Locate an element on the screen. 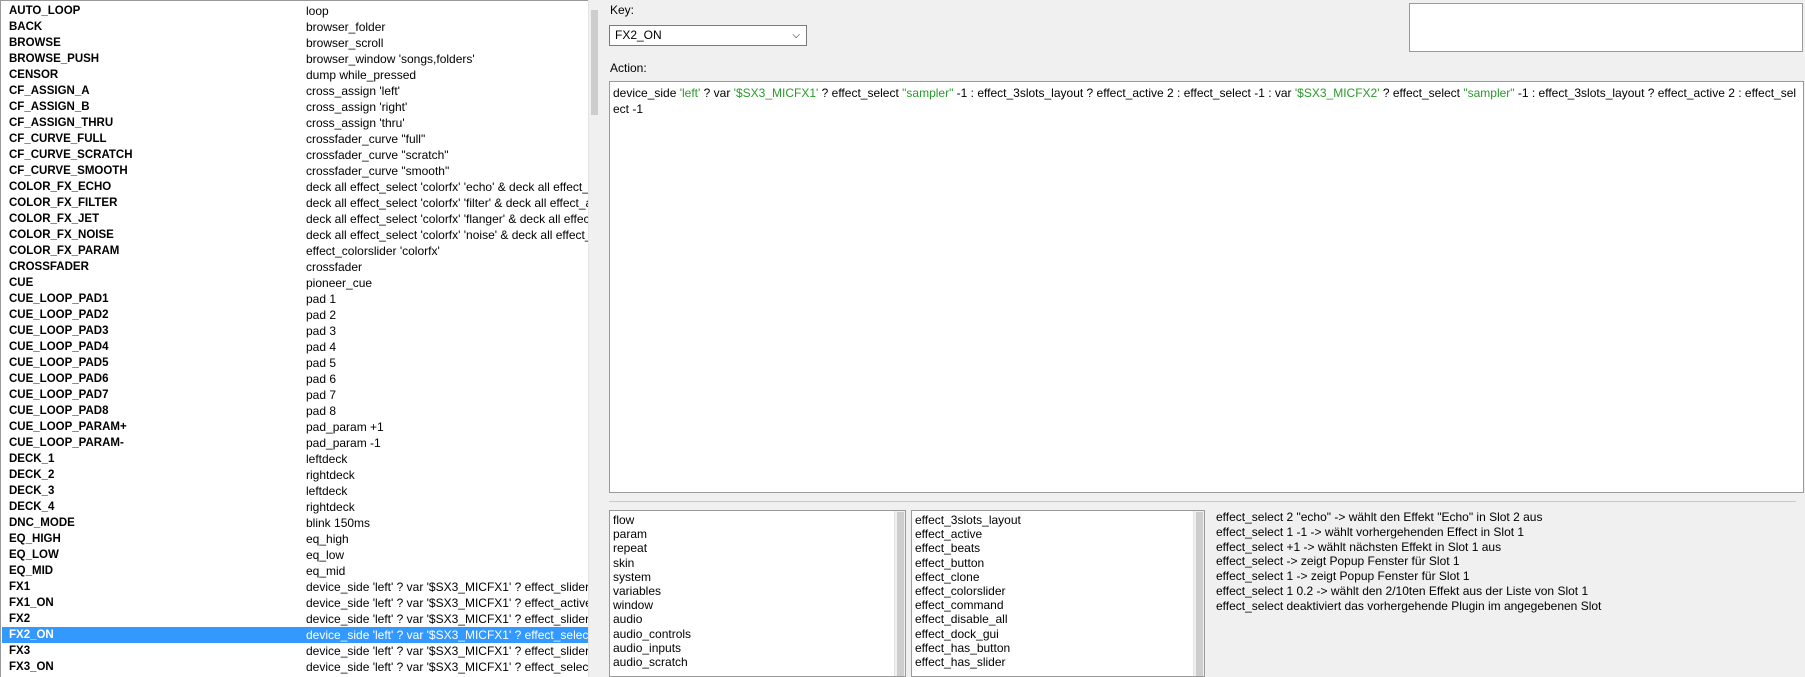 The image size is (1805, 677). mapping-row: CF_CURVE_SMOOTH crossfader_curve "smooth" is located at coordinates (295, 171).